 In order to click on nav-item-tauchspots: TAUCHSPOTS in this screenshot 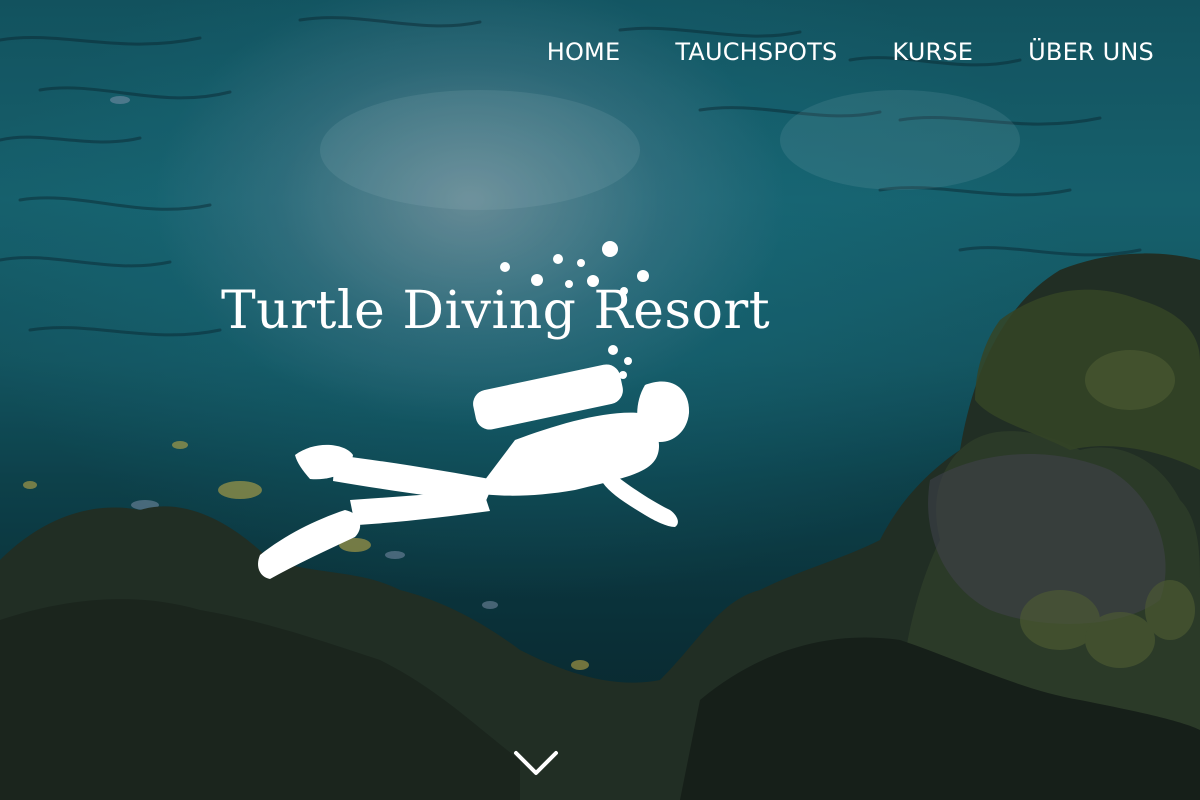, I will do `click(756, 52)`.